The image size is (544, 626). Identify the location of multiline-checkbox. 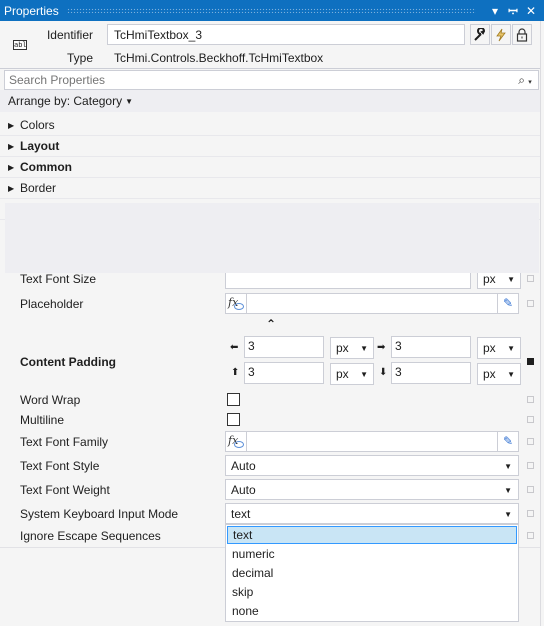
(233, 419).